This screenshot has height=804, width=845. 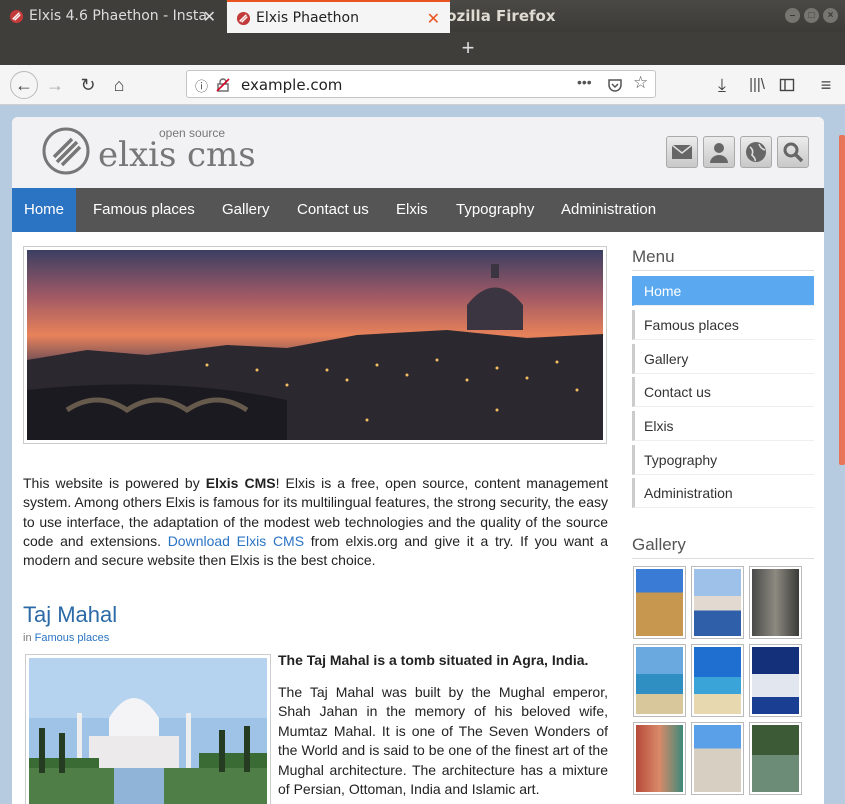 What do you see at coordinates (223, 85) in the screenshot?
I see `insecure-lock-icon` at bounding box center [223, 85].